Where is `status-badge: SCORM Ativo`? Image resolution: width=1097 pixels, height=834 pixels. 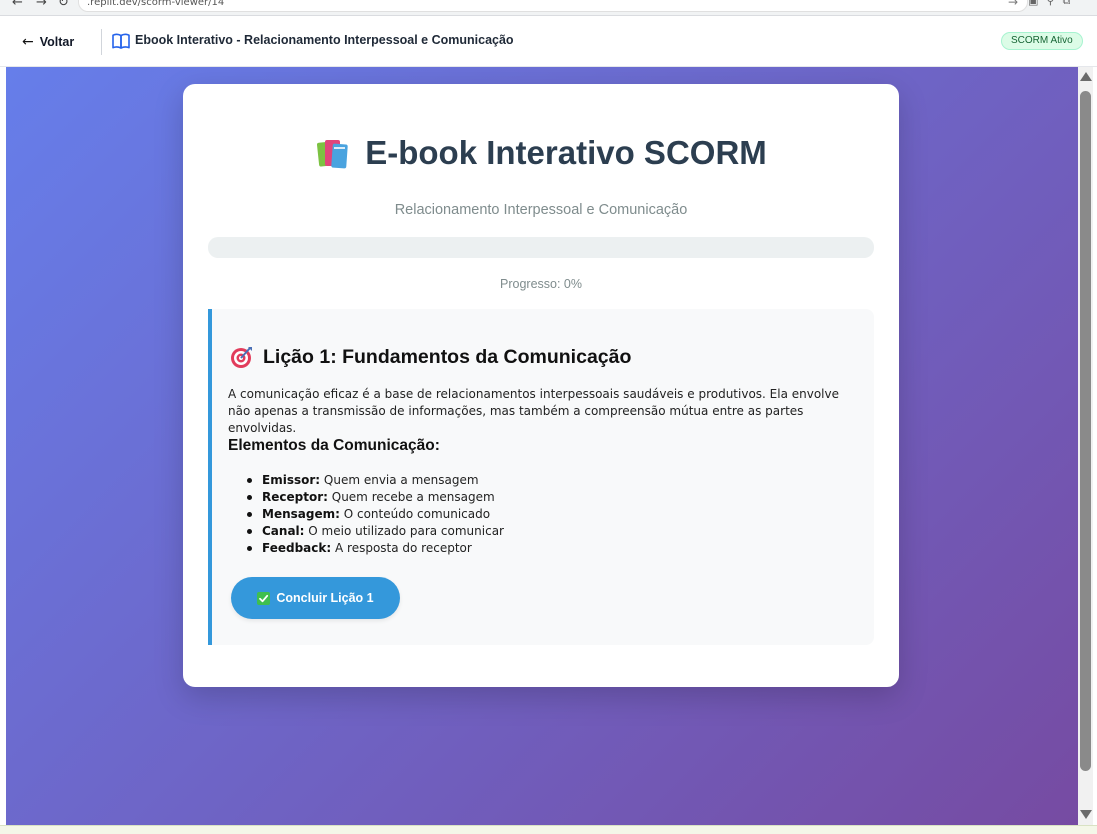 status-badge: SCORM Ativo is located at coordinates (1042, 41).